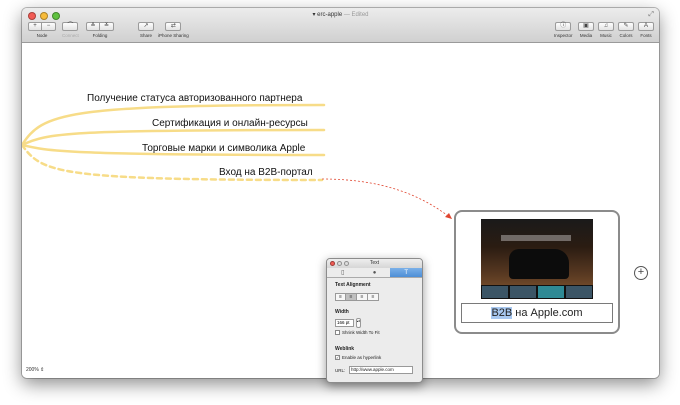 The image size is (680, 405). What do you see at coordinates (266, 172) in the screenshot?
I see `topic-4: Вход на B2B-портал` at bounding box center [266, 172].